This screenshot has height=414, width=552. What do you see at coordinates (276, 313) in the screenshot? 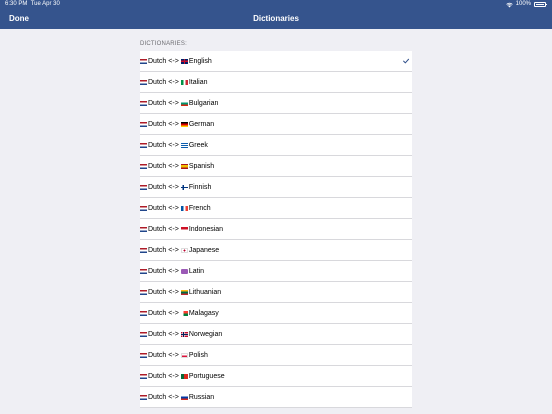
I see `dictionary-row-malagasy: Dutch <-> Malagasy` at bounding box center [276, 313].